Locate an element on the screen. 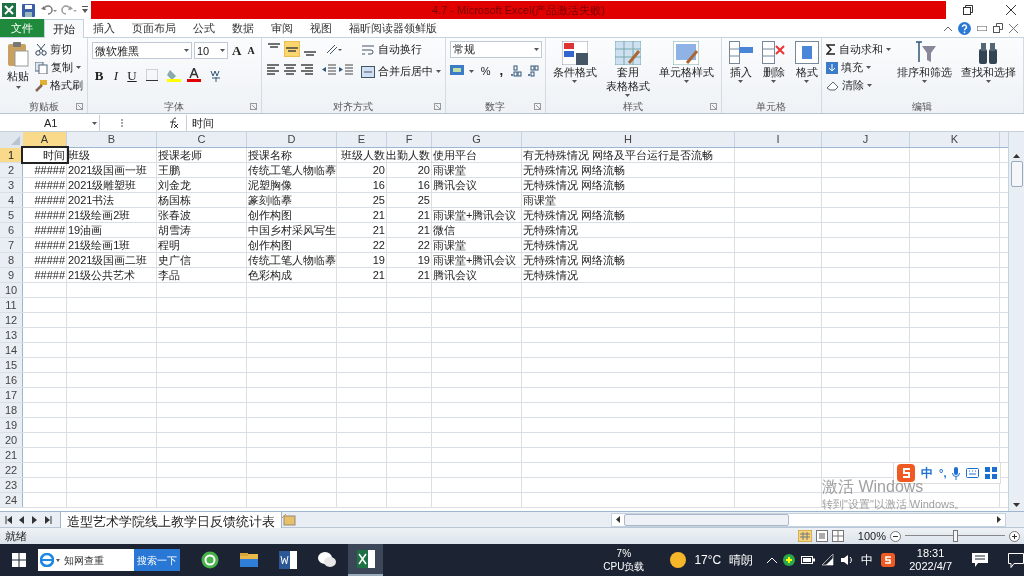 Image resolution: width=1024 pixels, height=576 pixels. vertical-scrollbar is located at coordinates (1016, 321).